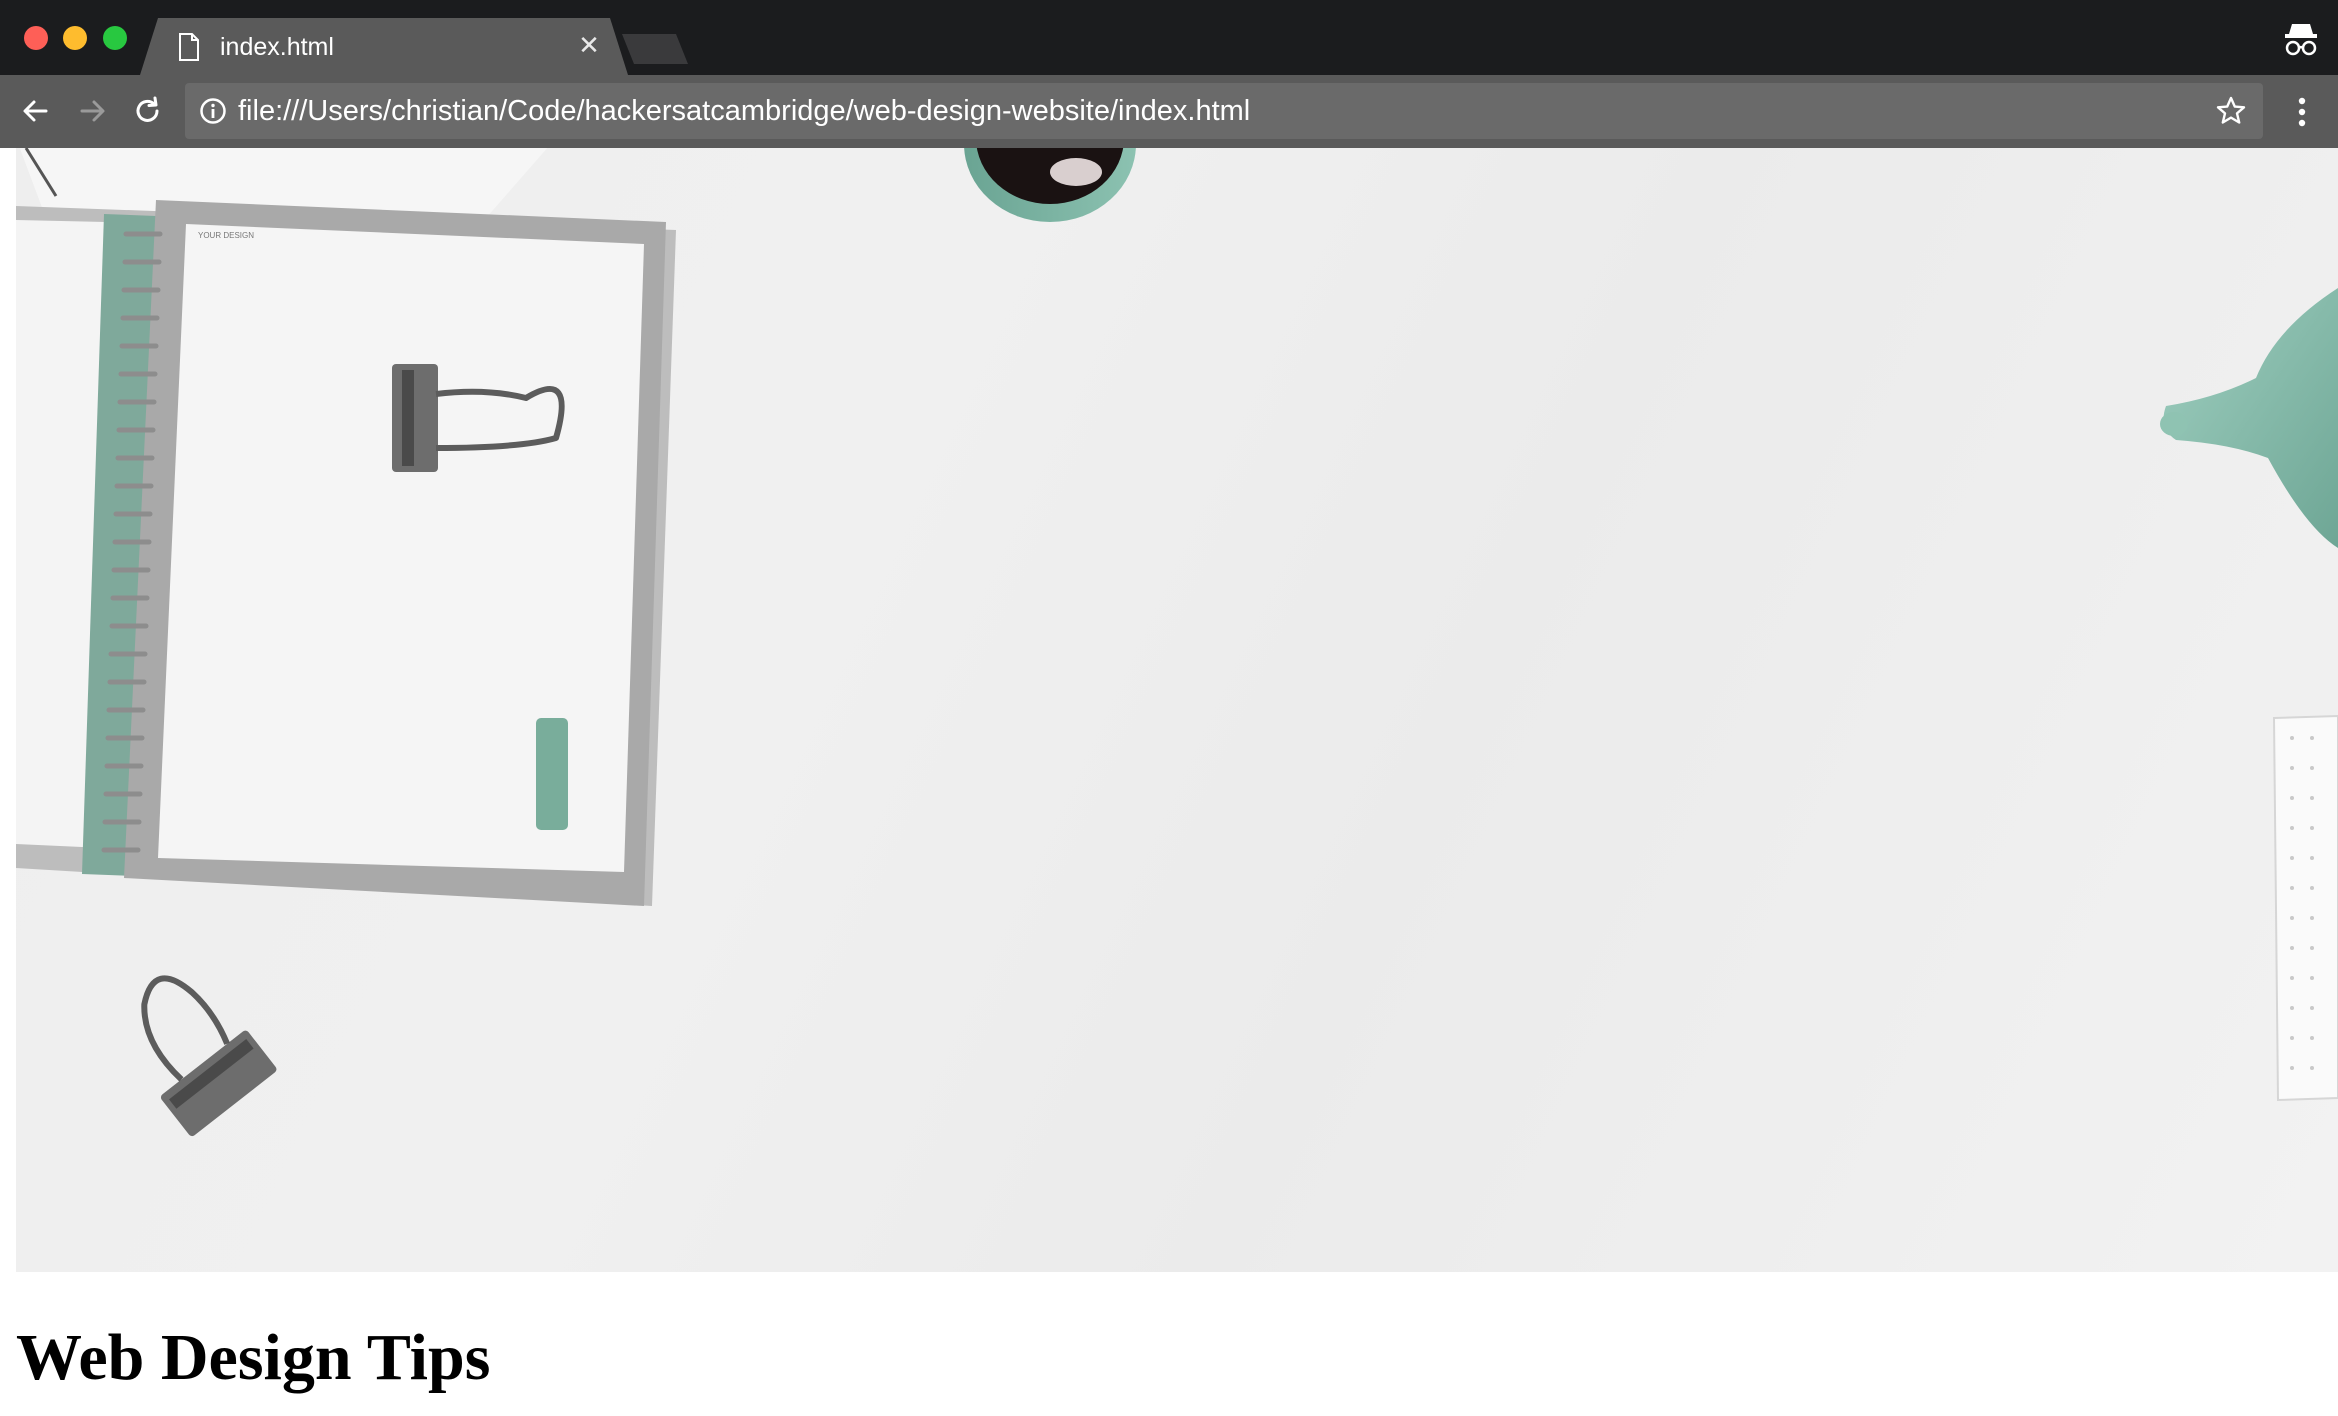  What do you see at coordinates (384, 46) in the screenshot?
I see `browser-tab: index.html ✕` at bounding box center [384, 46].